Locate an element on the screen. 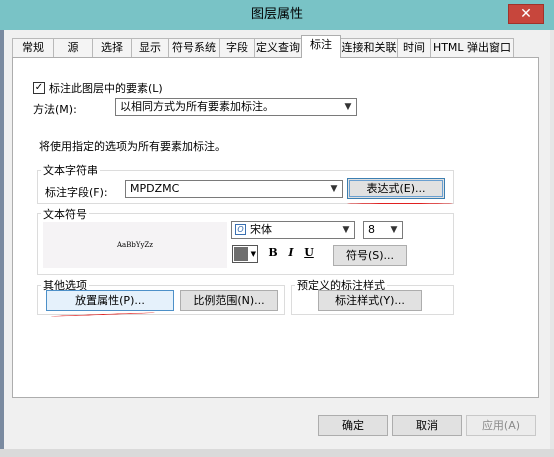 The width and height of the screenshot is (554, 457). bold-button: B is located at coordinates (273, 254).